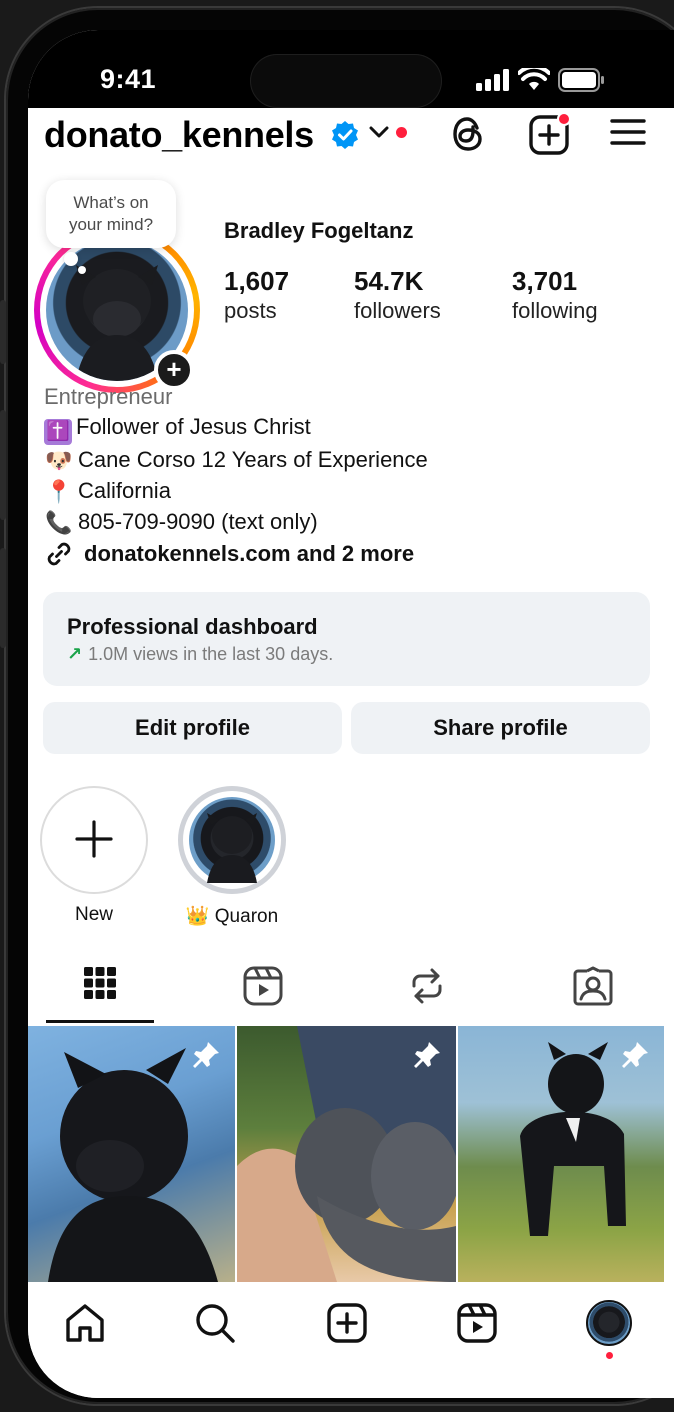 This screenshot has width=674, height=1412. What do you see at coordinates (593, 986) in the screenshot?
I see `tagged-icon` at bounding box center [593, 986].